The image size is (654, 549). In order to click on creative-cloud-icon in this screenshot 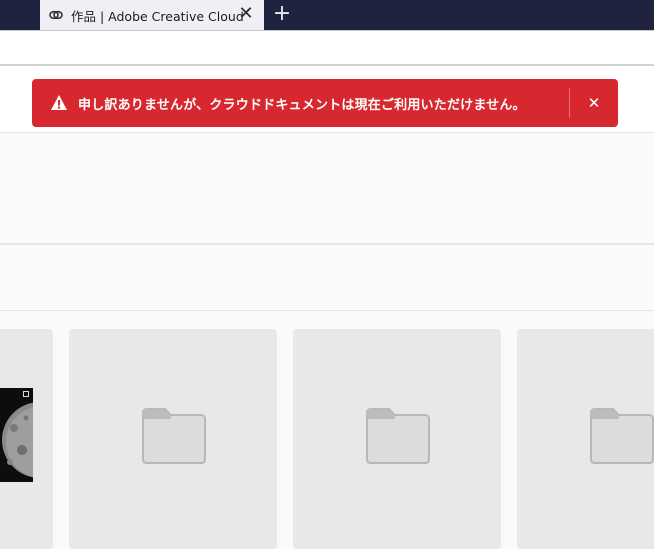, I will do `click(56, 15)`.